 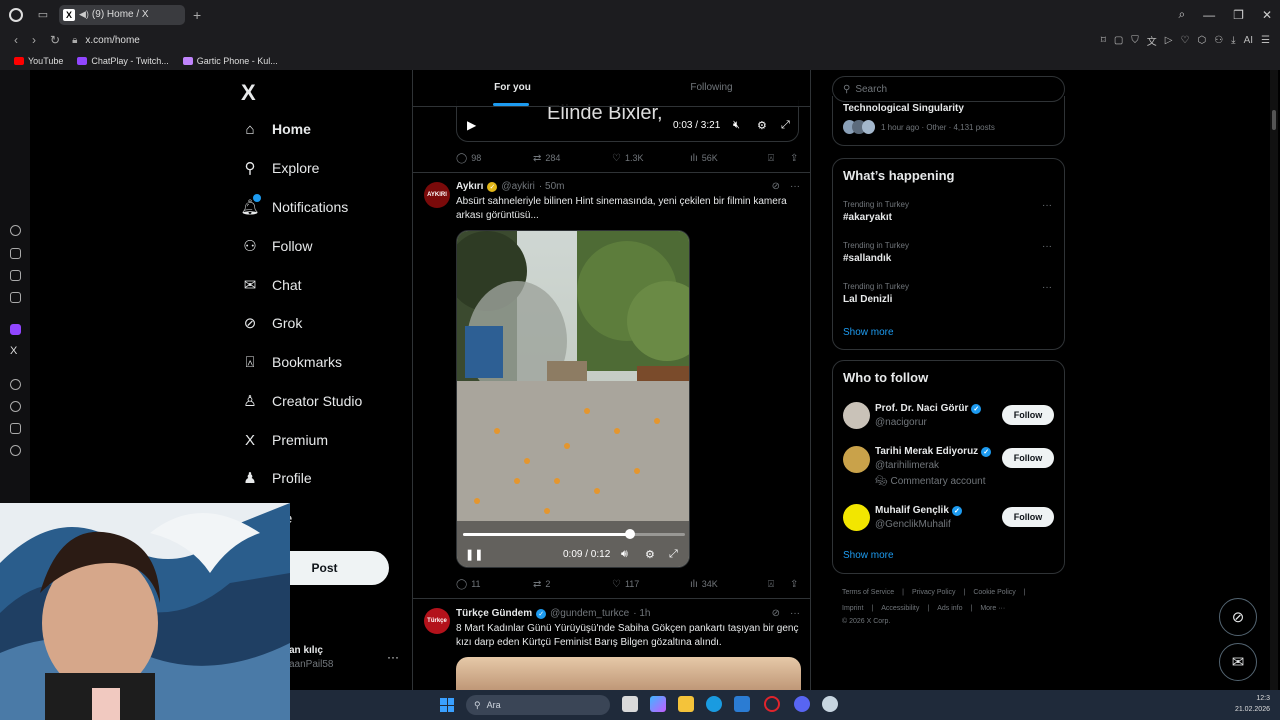 I want to click on grok-icon: ⊘, so click(x=776, y=613).